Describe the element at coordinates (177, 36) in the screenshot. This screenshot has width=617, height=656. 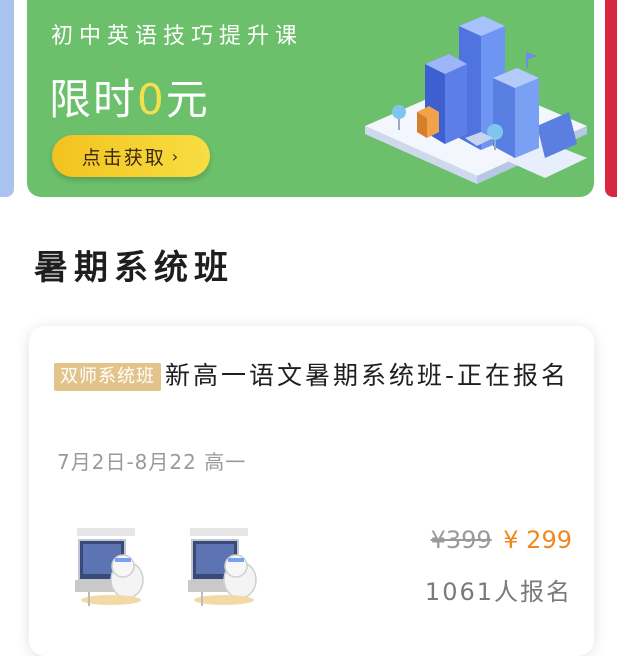
I see `banner-subtitle: 初中英语技巧提升课` at that location.